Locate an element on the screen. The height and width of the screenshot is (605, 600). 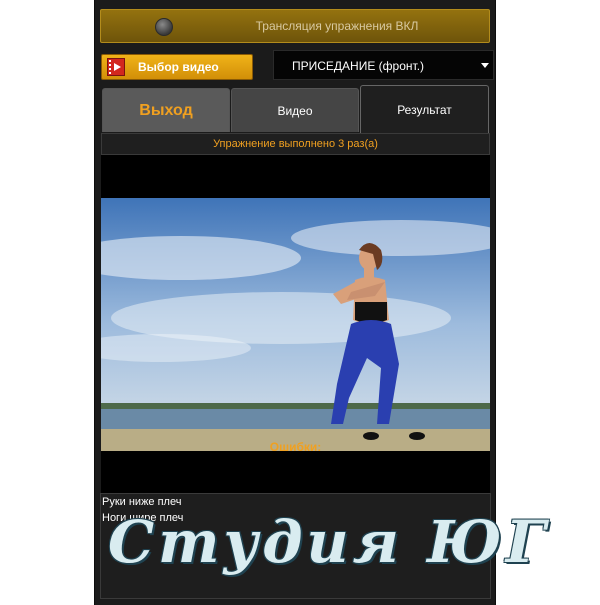
tab-result: Результат is located at coordinates (424, 109).